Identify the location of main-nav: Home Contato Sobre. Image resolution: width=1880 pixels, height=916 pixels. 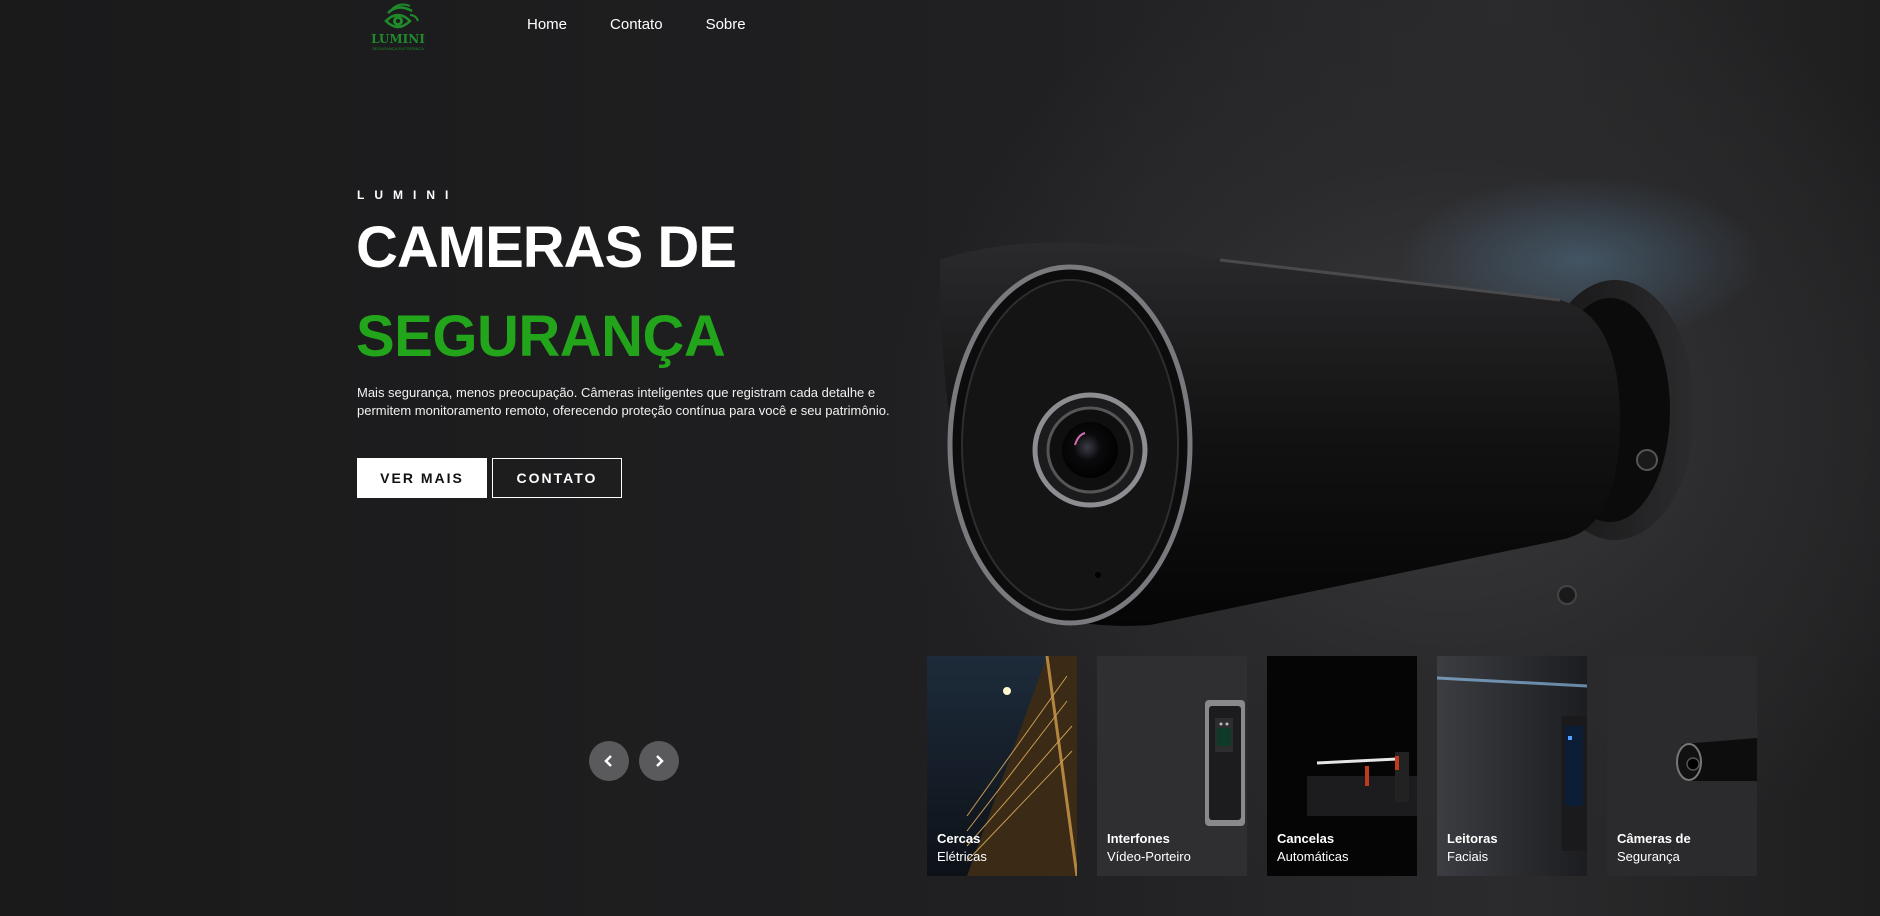
(658, 24).